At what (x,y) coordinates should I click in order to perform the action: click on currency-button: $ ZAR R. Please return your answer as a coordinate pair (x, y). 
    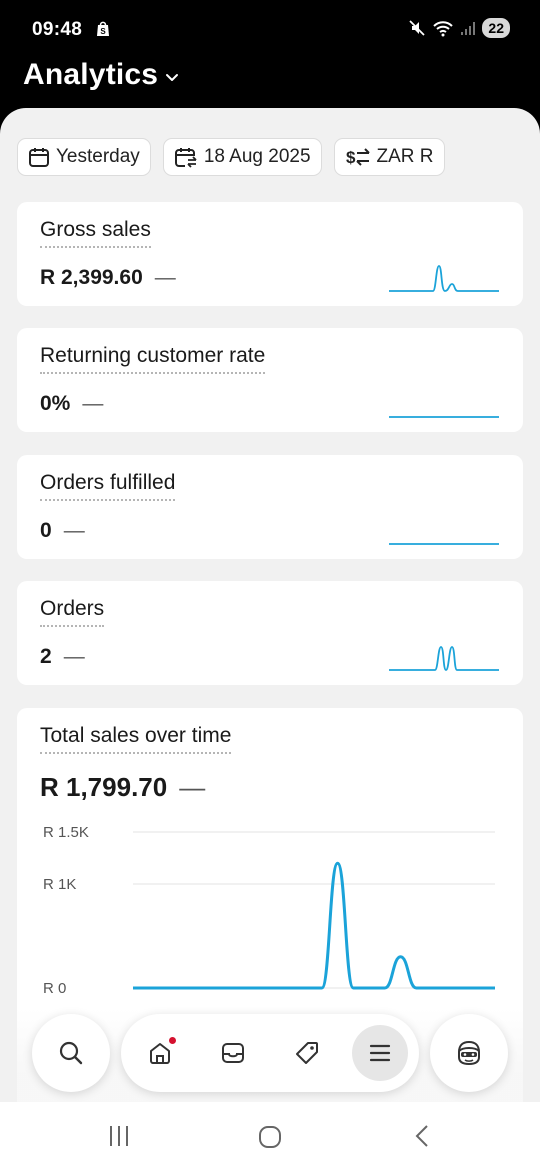
    Looking at the image, I should click on (389, 157).